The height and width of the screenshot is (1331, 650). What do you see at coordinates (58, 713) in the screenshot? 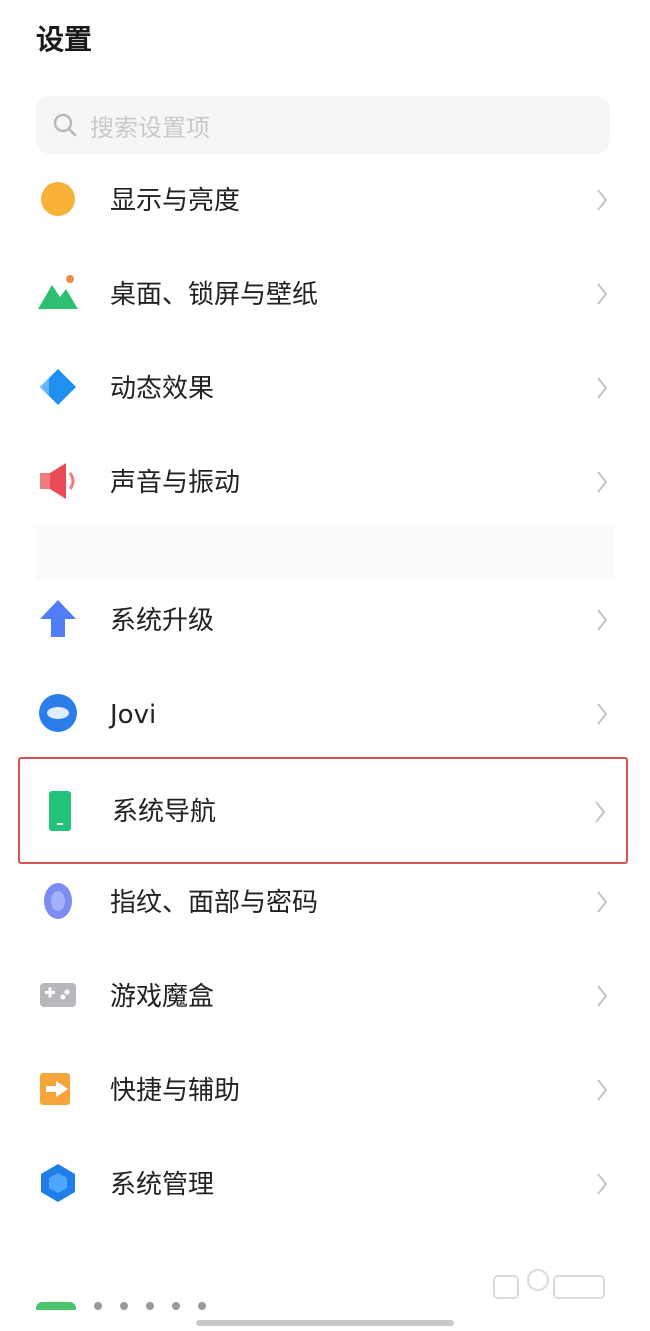
I see `jovi-icon` at bounding box center [58, 713].